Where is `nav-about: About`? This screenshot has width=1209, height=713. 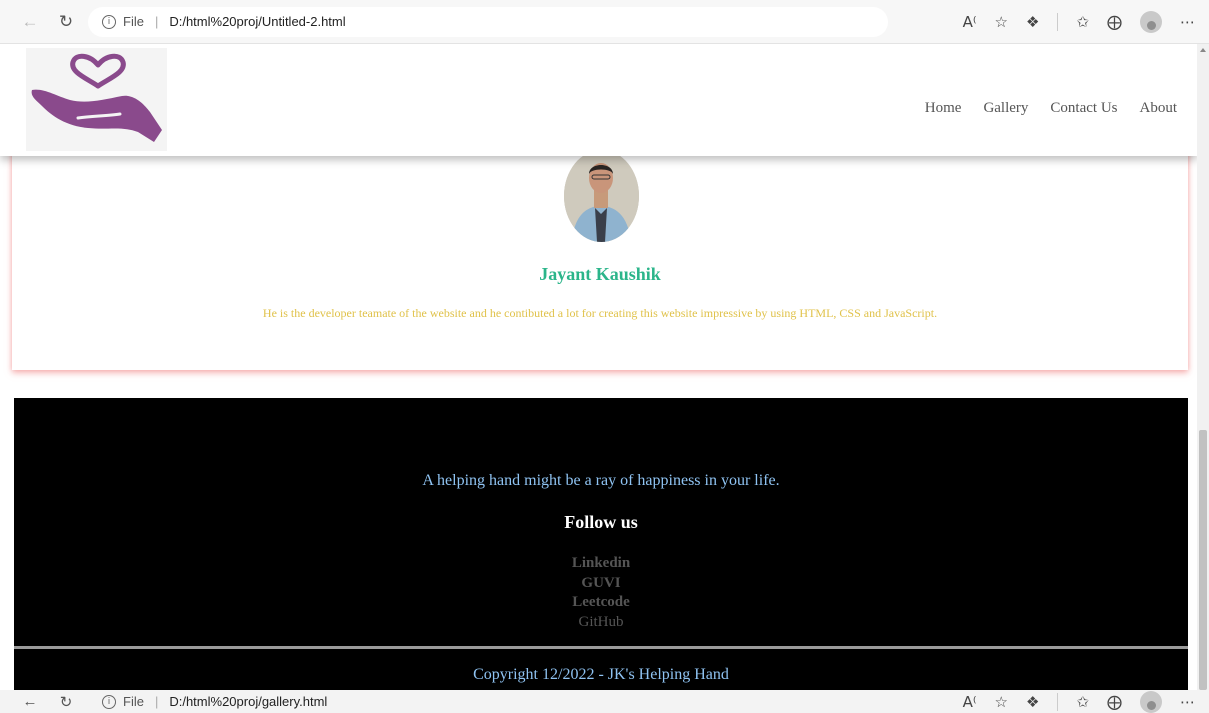 nav-about: About is located at coordinates (1159, 108).